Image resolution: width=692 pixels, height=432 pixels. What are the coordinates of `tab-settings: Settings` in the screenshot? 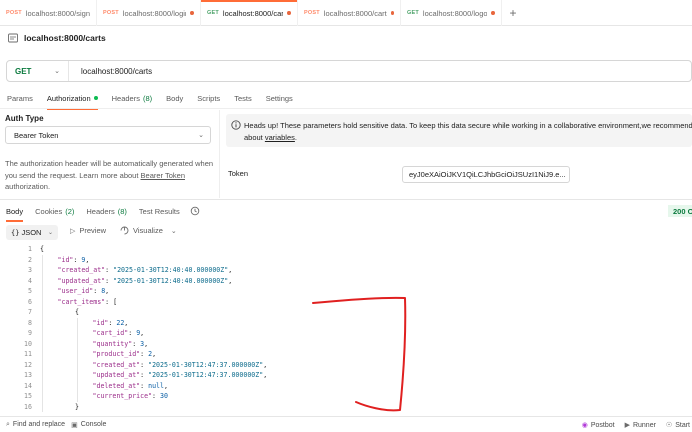 It's located at (279, 98).